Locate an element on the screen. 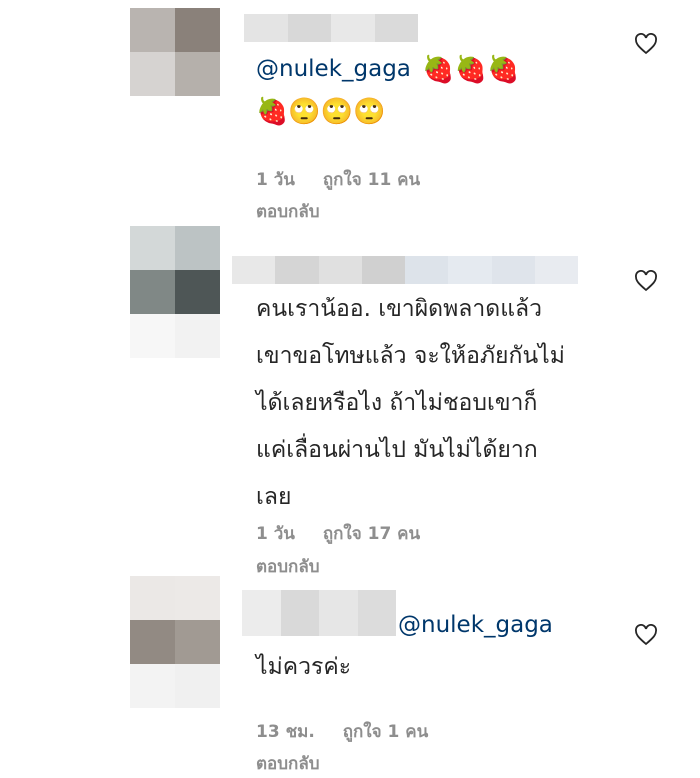  comment-line-2: เขาขอโทษแล้ว จะให้อภัยกันไม่ is located at coordinates (410, 356).